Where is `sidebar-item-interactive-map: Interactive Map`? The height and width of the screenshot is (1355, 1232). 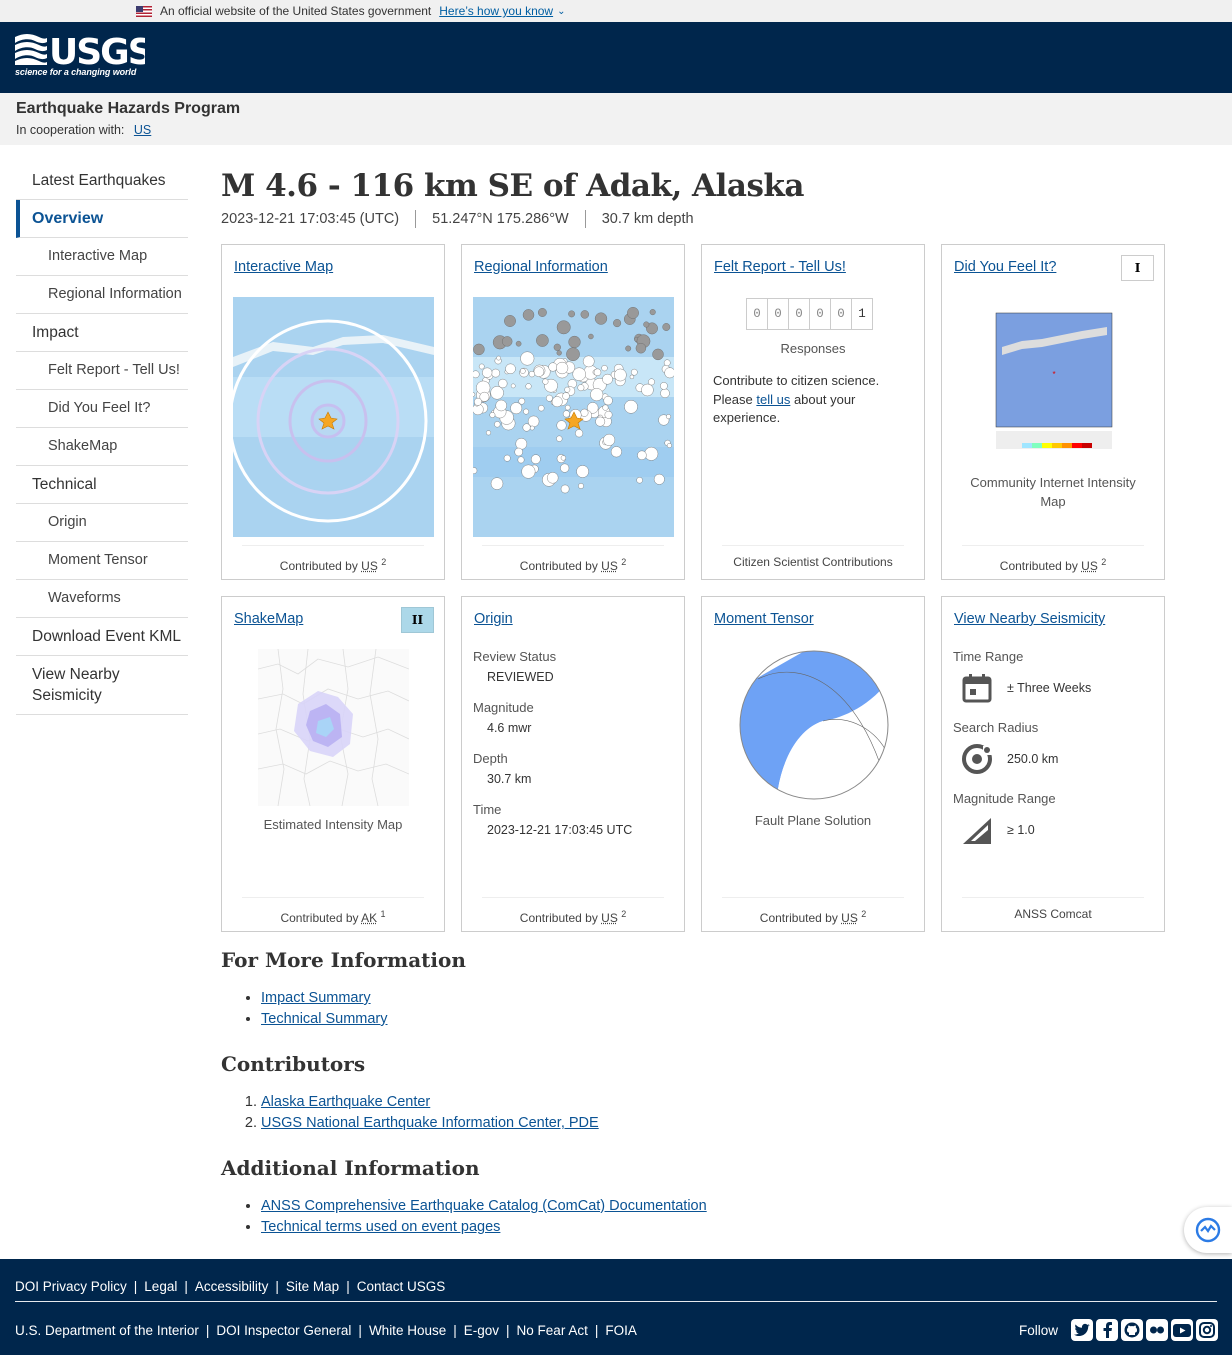 sidebar-item-interactive-map: Interactive Map is located at coordinates (102, 257).